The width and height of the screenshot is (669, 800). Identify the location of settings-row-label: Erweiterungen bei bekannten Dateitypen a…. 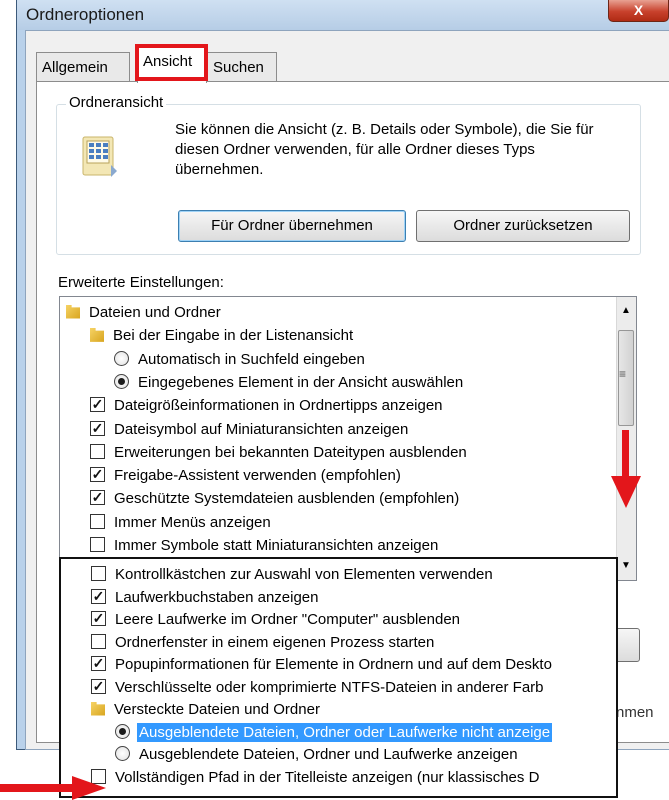
(290, 452).